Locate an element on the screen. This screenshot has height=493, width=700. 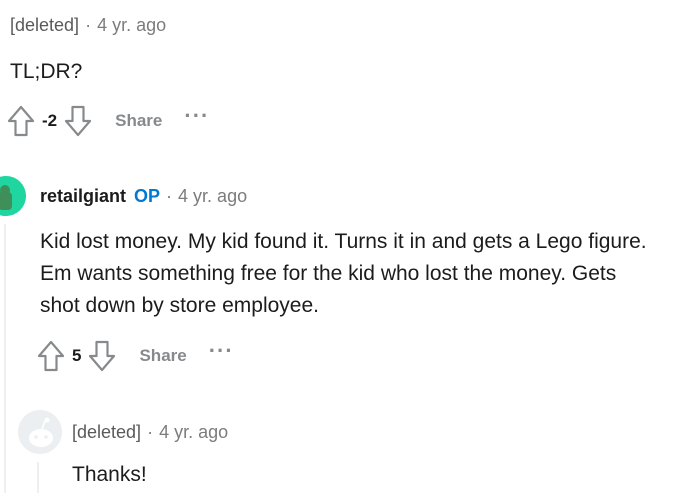
comment-meta: retailgiant OP · 4 yr. ago is located at coordinates (143, 196).